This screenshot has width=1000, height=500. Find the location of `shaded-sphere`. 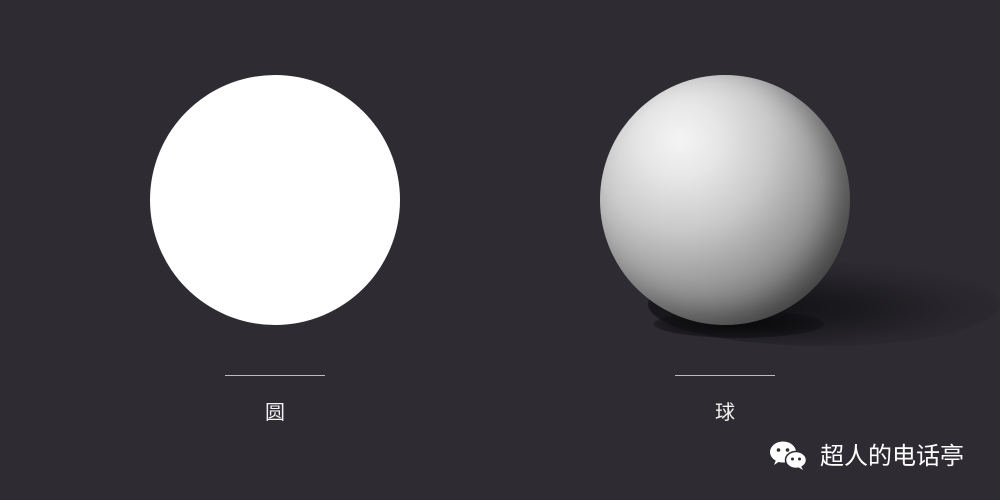

shaded-sphere is located at coordinates (725, 200).